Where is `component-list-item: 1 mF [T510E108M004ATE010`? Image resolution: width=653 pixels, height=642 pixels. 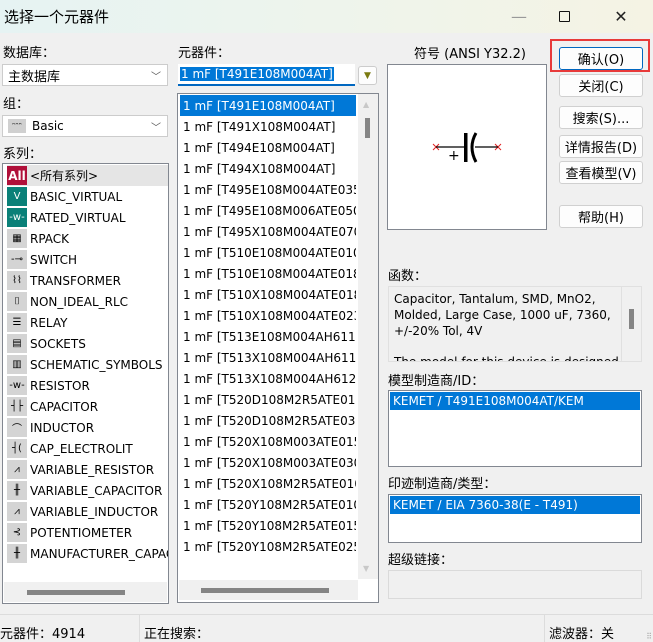 component-list-item: 1 mF [T510E108M004ATE010 is located at coordinates (268, 252).